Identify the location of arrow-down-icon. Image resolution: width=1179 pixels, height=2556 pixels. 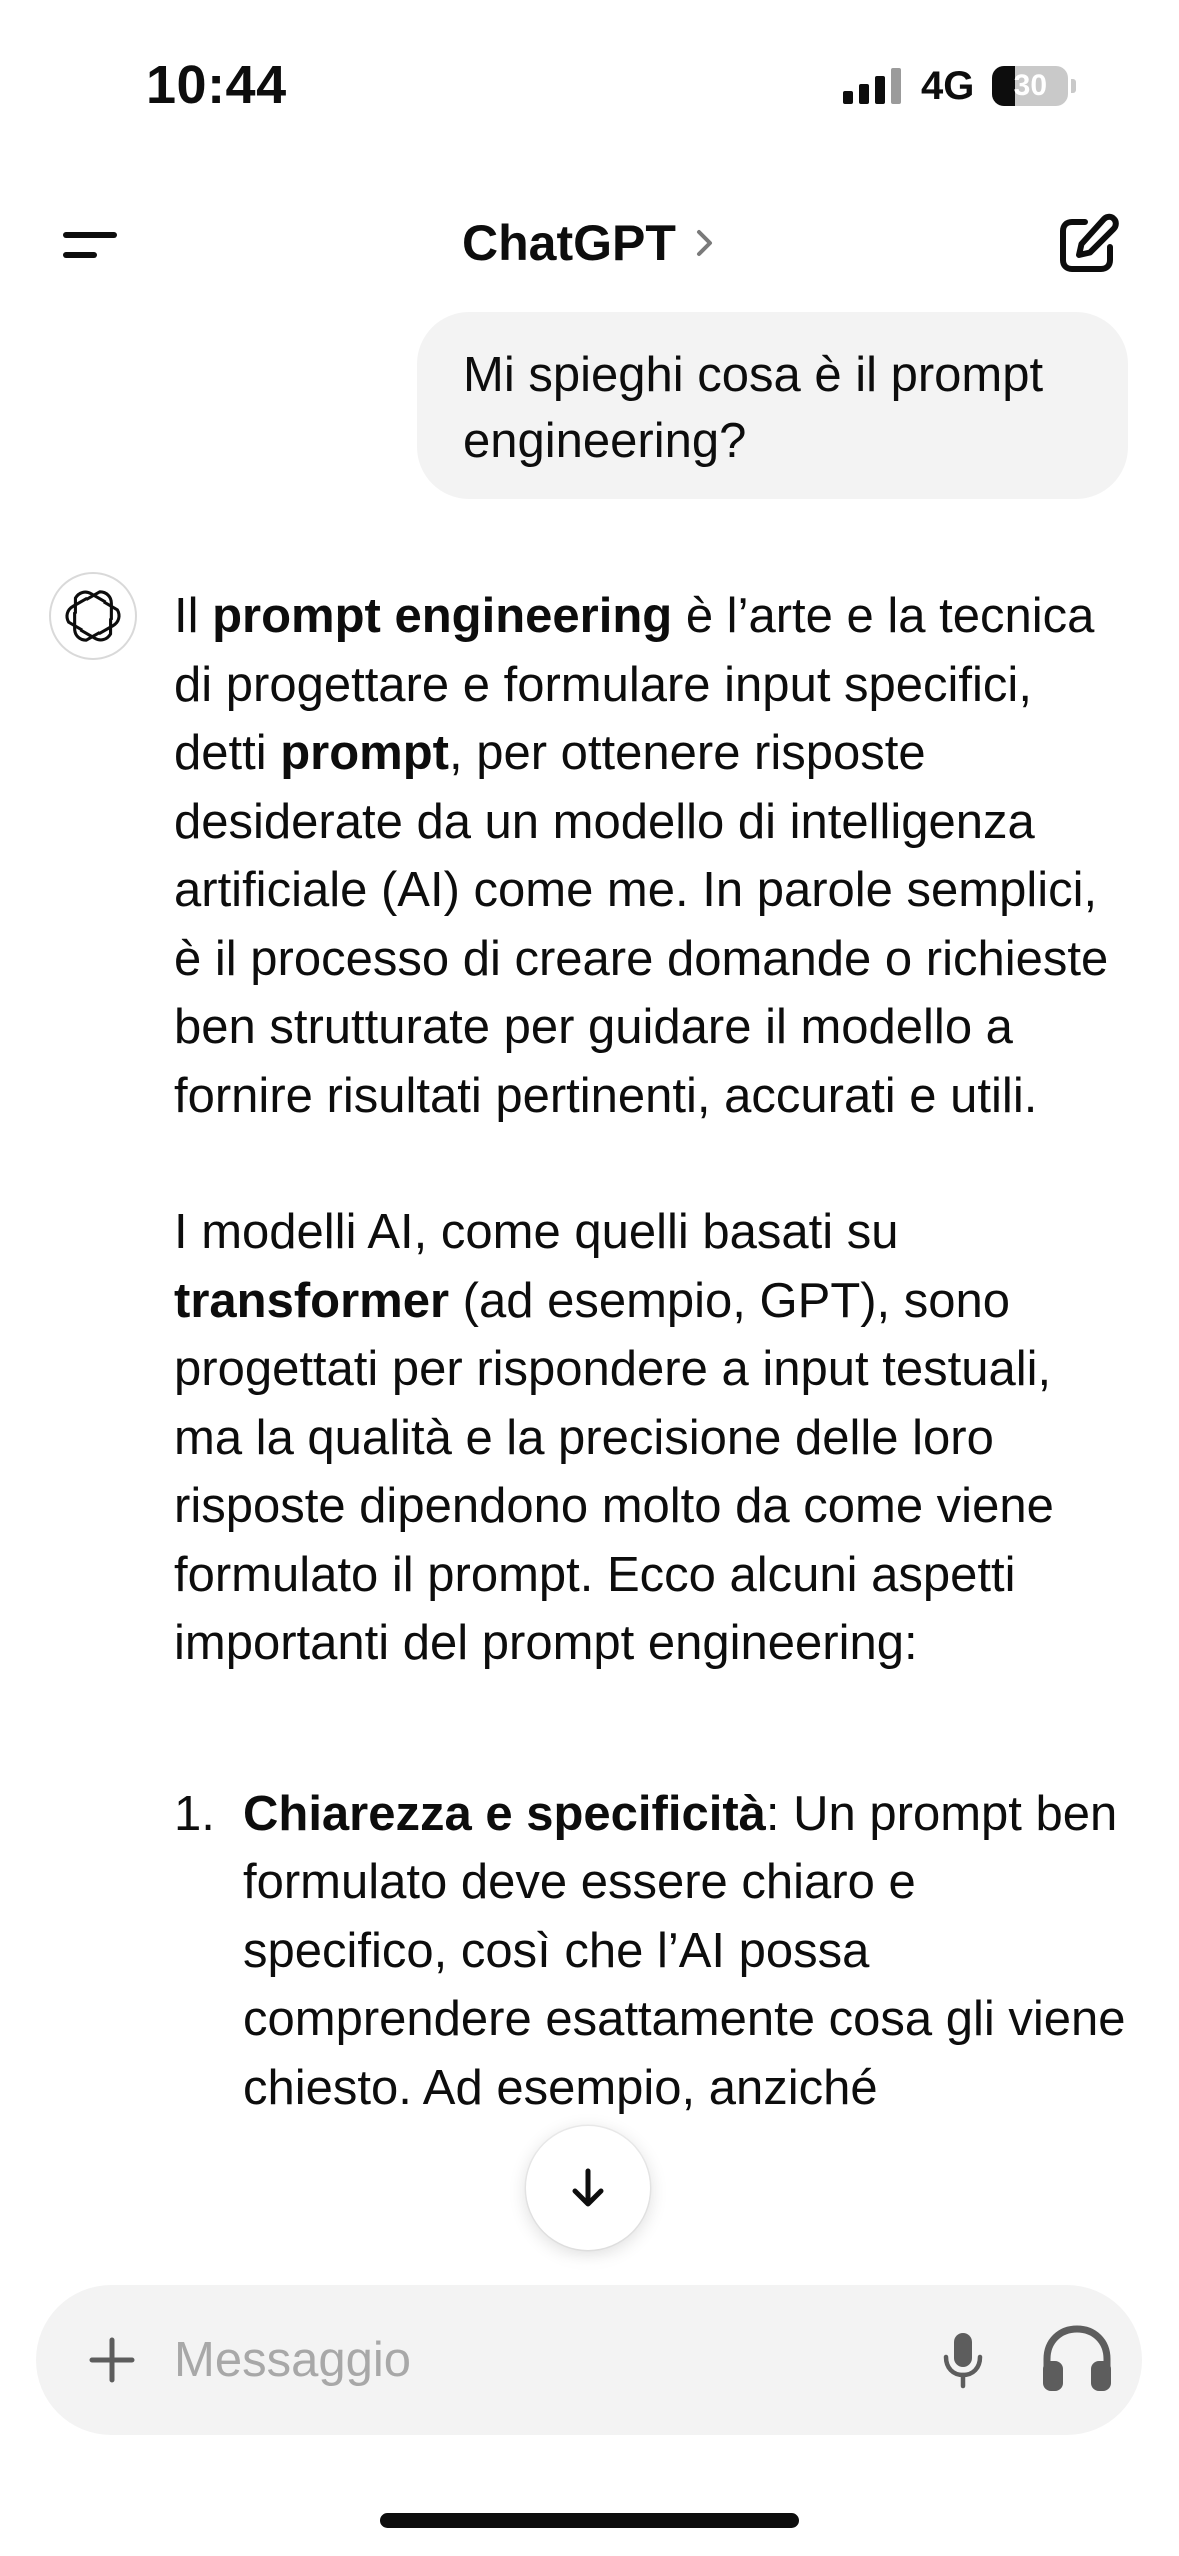
(588, 2187).